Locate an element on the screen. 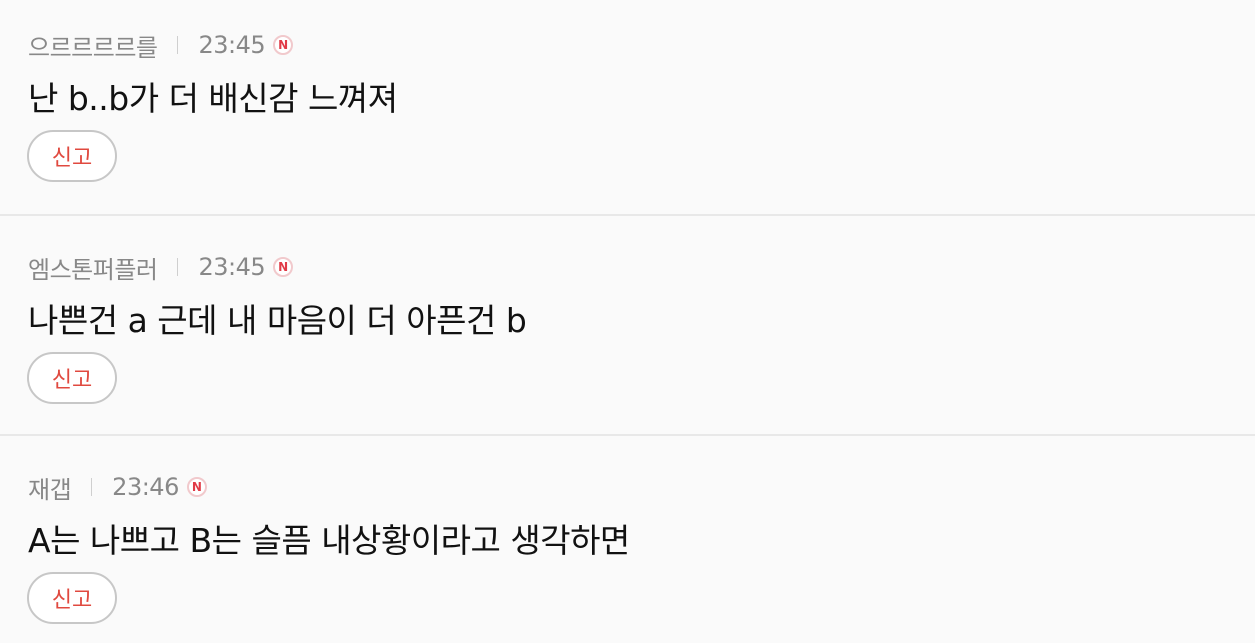  comment-meta: 재갭 23:46 N is located at coordinates (117, 487).